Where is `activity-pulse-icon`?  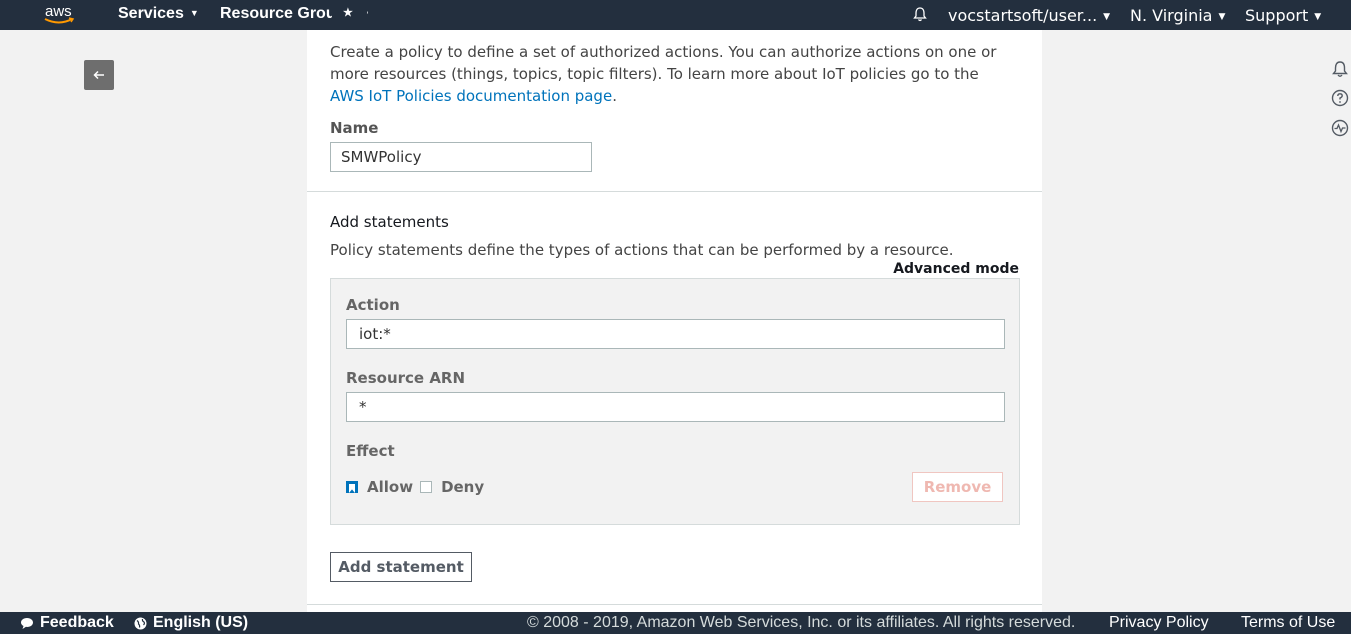 activity-pulse-icon is located at coordinates (1340, 128).